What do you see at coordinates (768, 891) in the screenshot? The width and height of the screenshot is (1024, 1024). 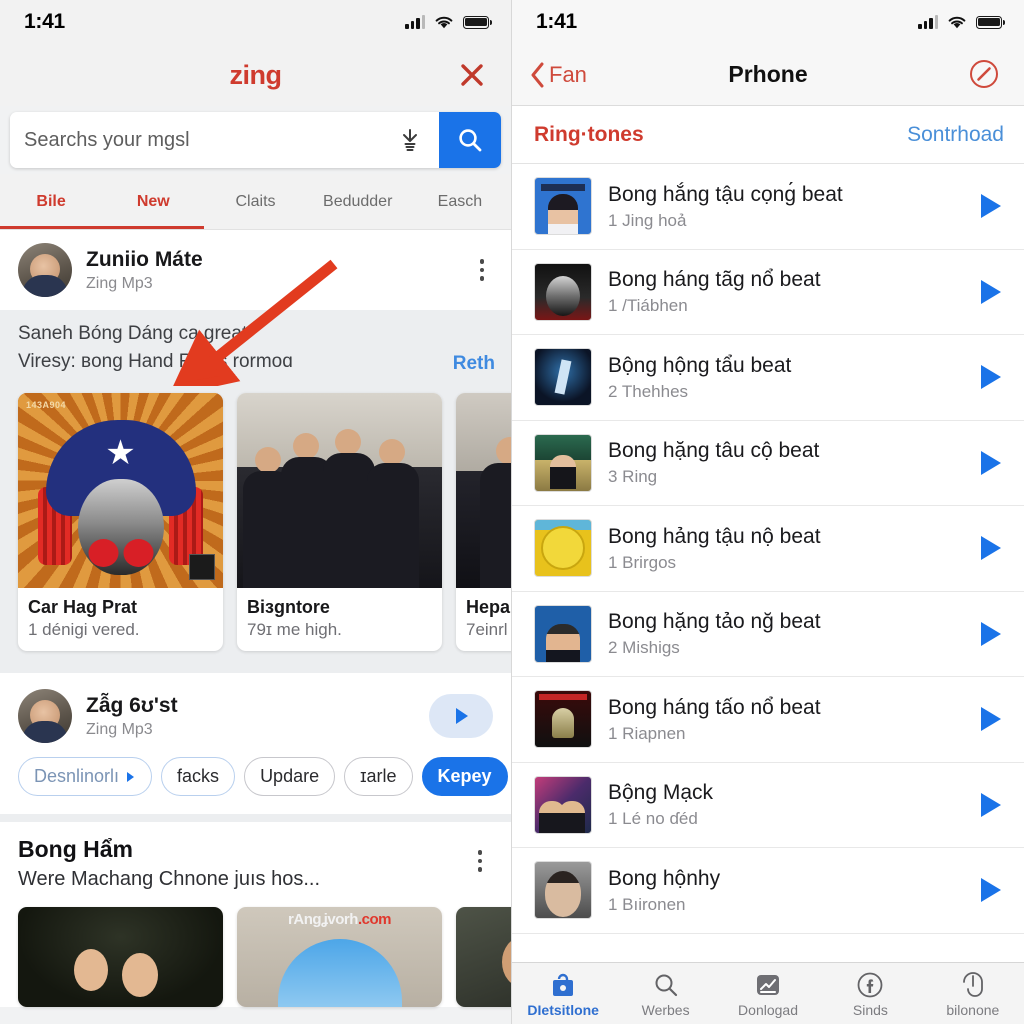 I see `list-item: Bong hộnhy 1 Bıironen` at bounding box center [768, 891].